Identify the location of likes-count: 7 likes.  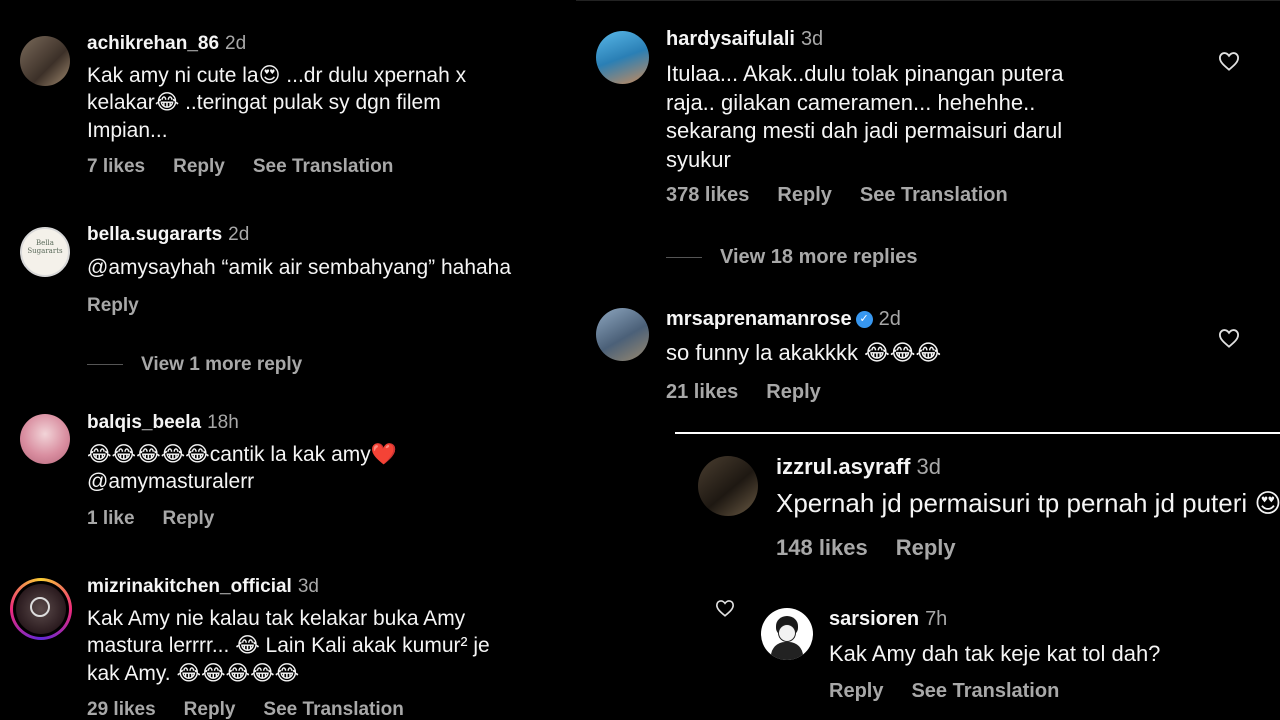
(116, 166).